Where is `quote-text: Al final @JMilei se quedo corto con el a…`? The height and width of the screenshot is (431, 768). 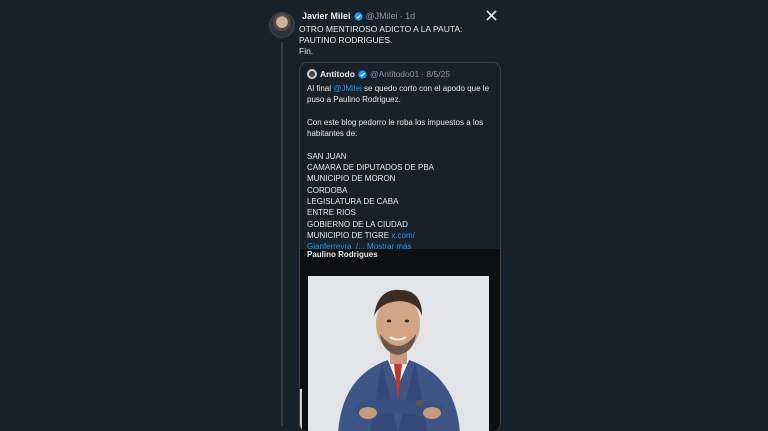 quote-text: Al final @JMilei se quedo corto con el a… is located at coordinates (400, 167).